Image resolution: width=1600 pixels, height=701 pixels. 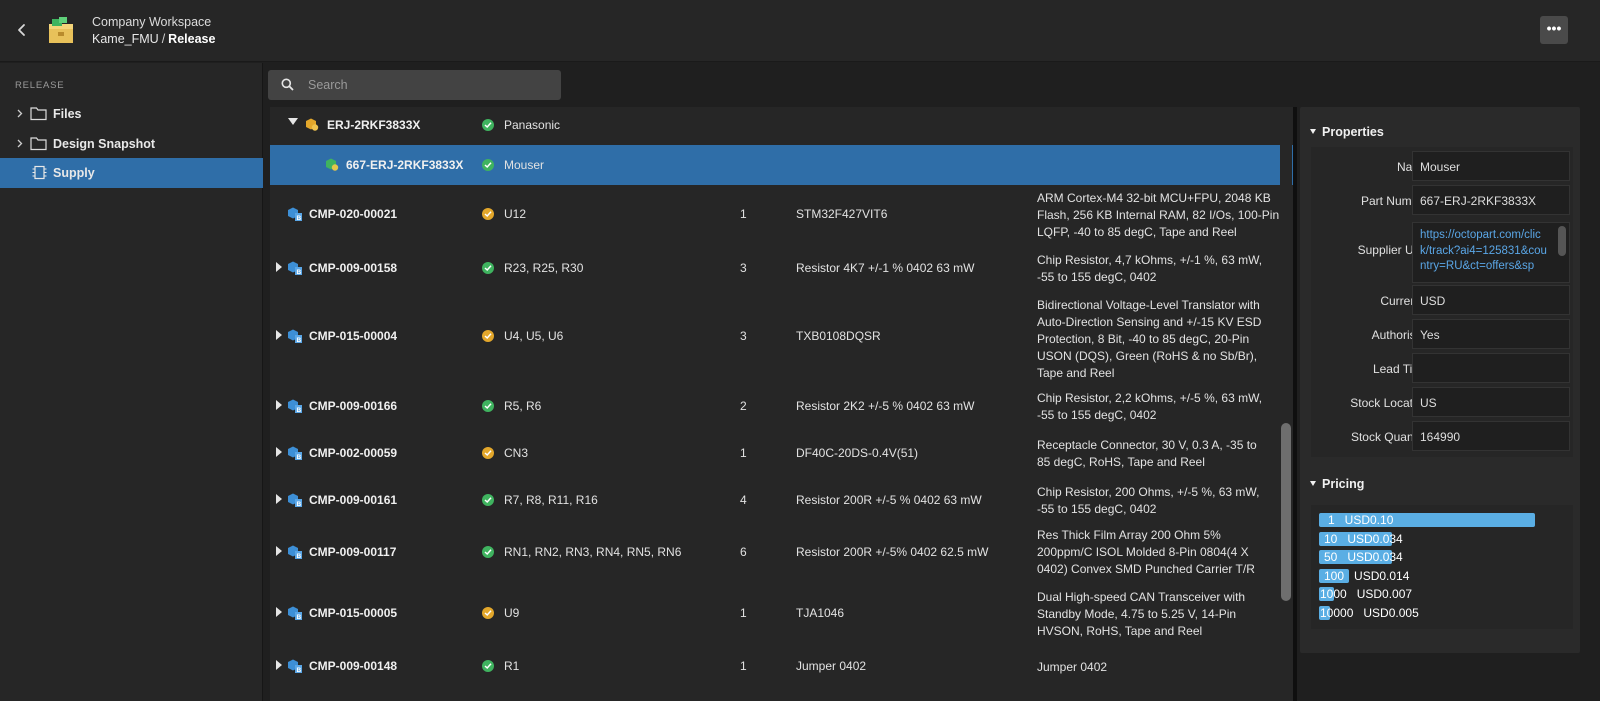 What do you see at coordinates (131, 114) in the screenshot?
I see `sidebar-item-files: Files` at bounding box center [131, 114].